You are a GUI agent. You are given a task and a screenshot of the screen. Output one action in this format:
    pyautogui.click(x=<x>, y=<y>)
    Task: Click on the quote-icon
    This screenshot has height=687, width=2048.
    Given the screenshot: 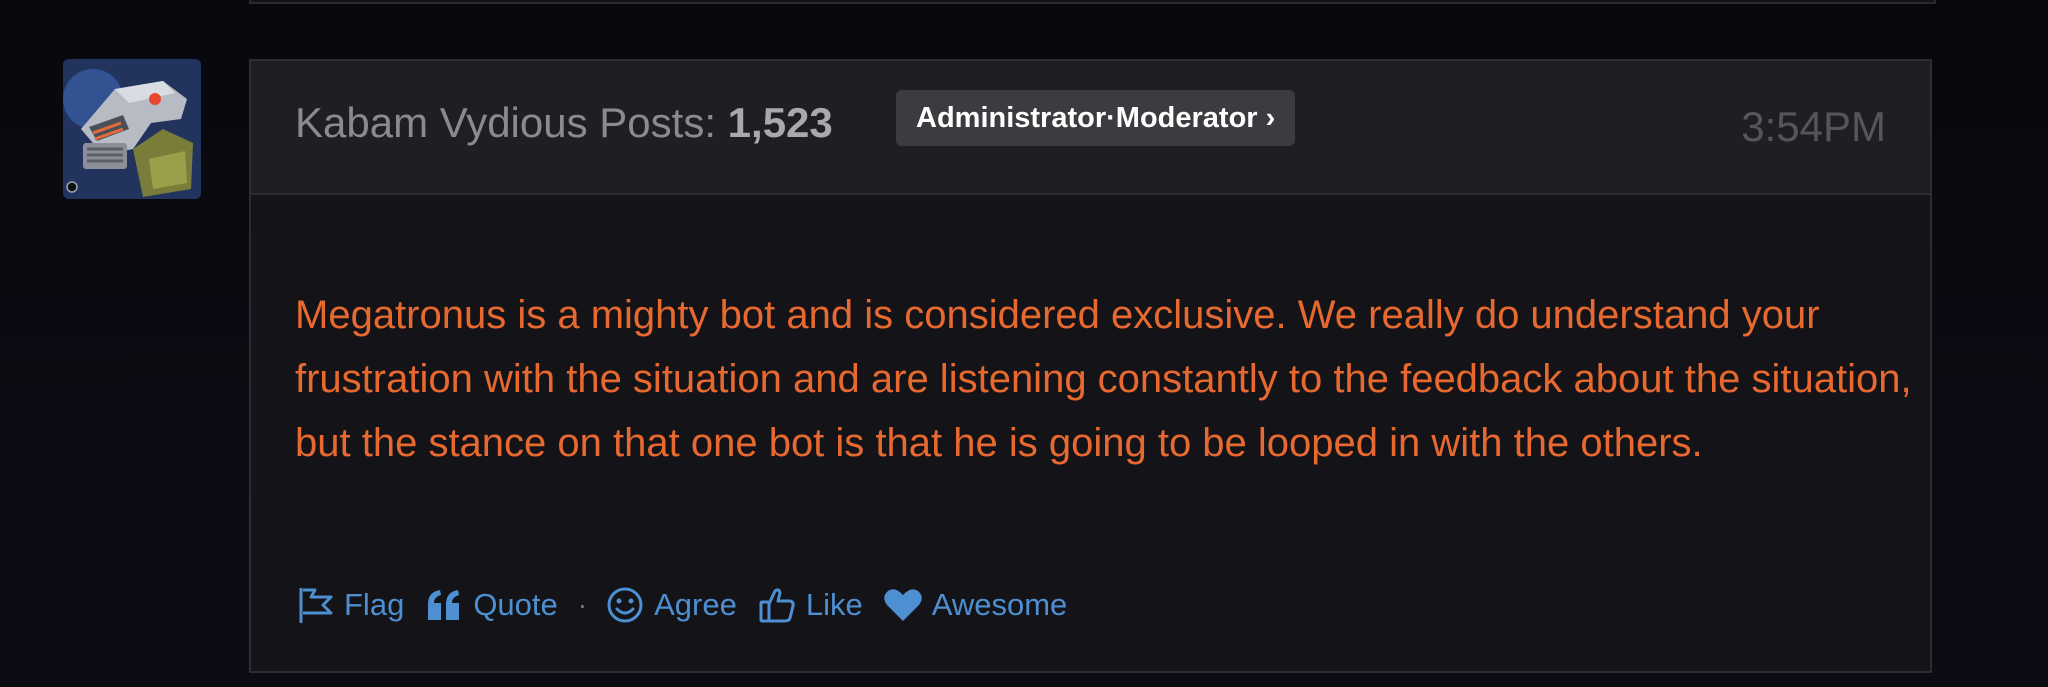 What is the action you would take?
    pyautogui.click(x=444, y=605)
    